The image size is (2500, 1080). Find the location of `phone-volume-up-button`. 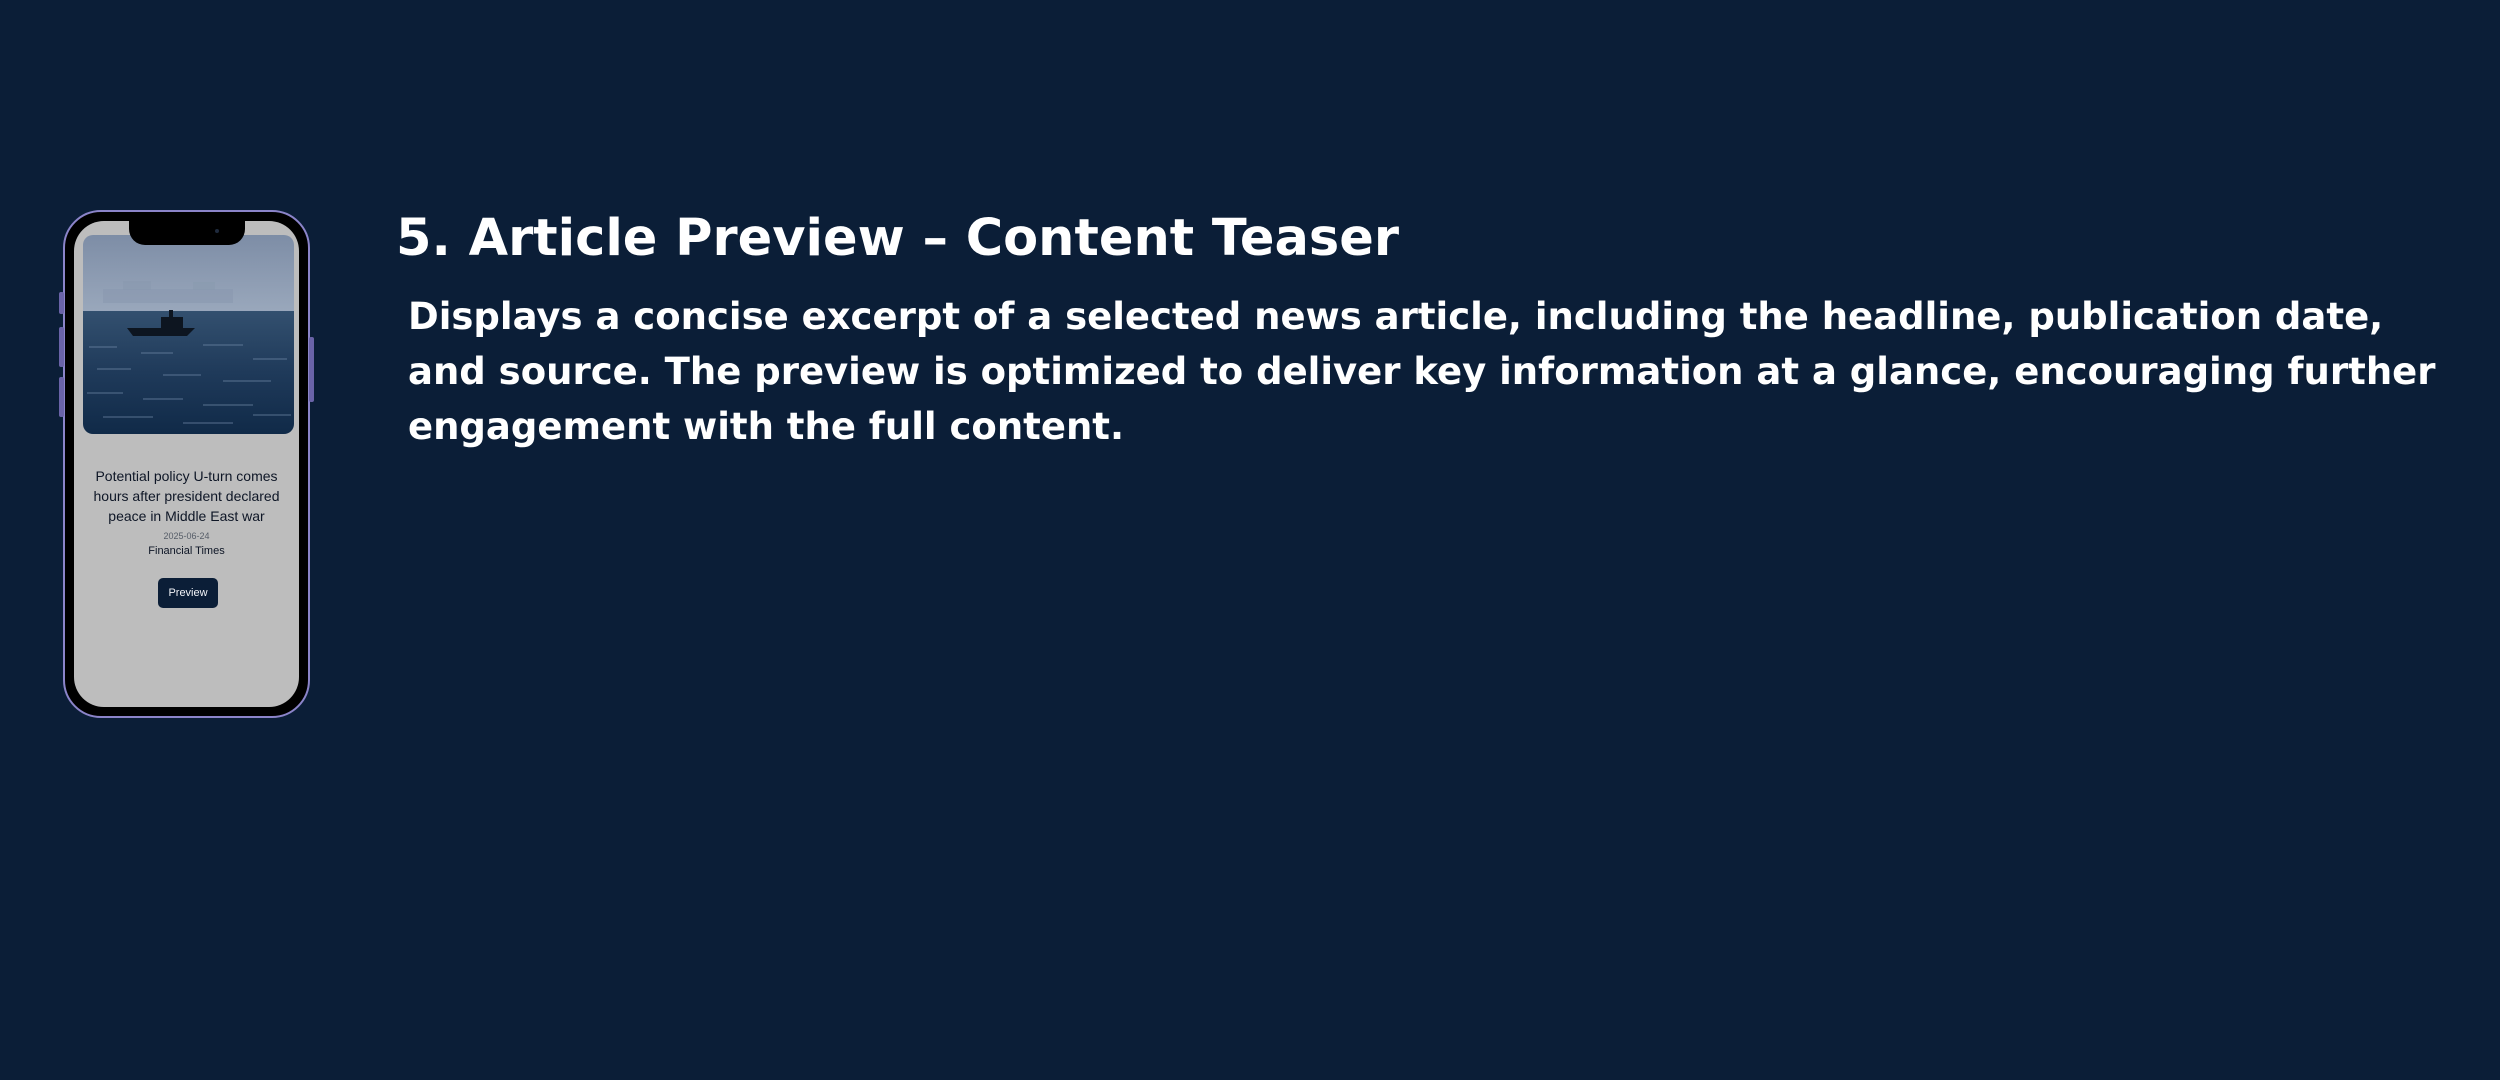

phone-volume-up-button is located at coordinates (61, 347).